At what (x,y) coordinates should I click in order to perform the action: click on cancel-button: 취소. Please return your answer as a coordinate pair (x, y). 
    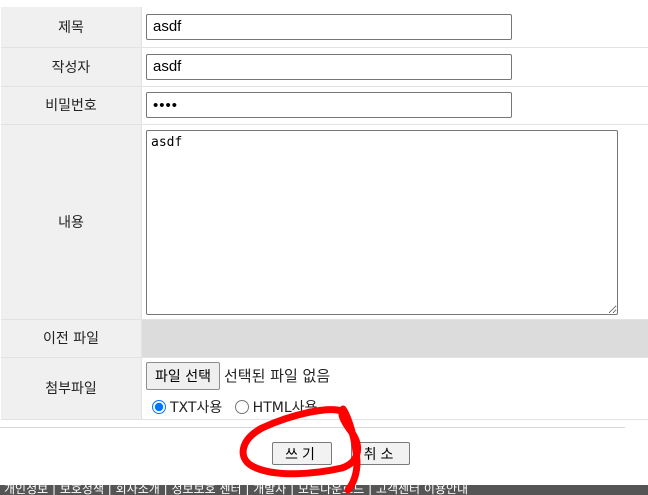
    Looking at the image, I should click on (380, 453).